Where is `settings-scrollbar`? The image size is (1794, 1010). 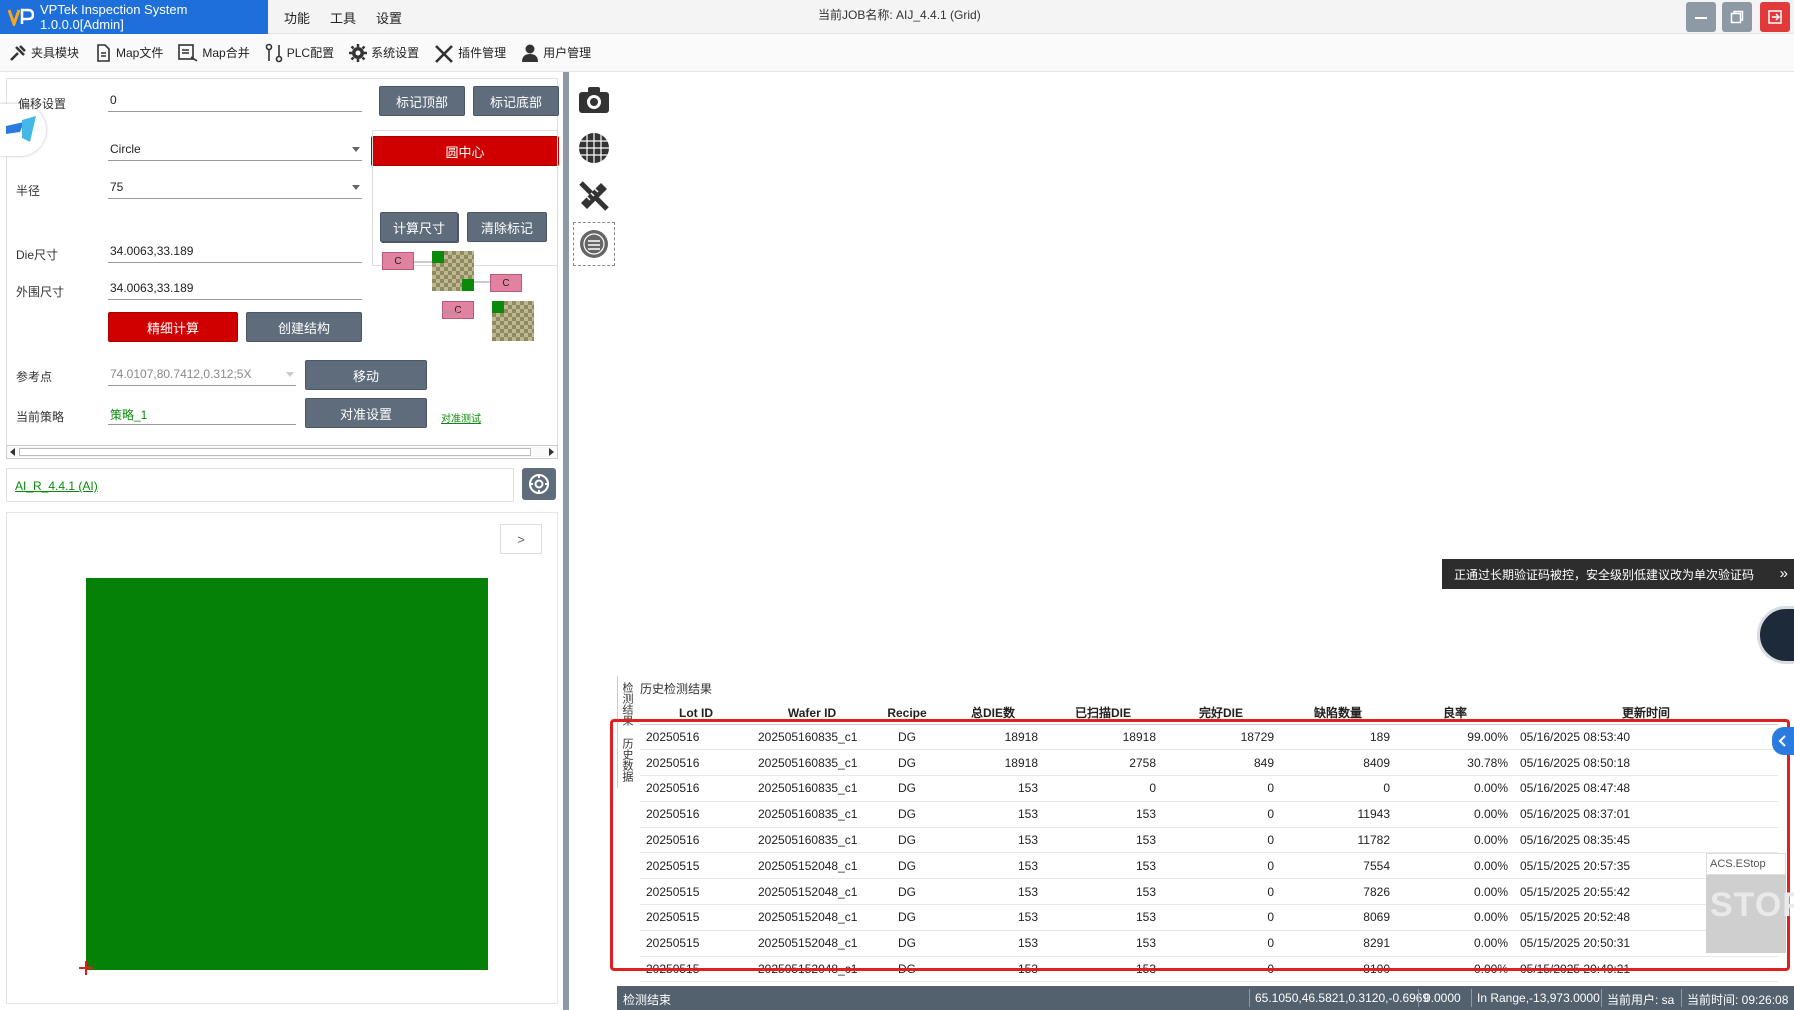
settings-scrollbar is located at coordinates (282, 452).